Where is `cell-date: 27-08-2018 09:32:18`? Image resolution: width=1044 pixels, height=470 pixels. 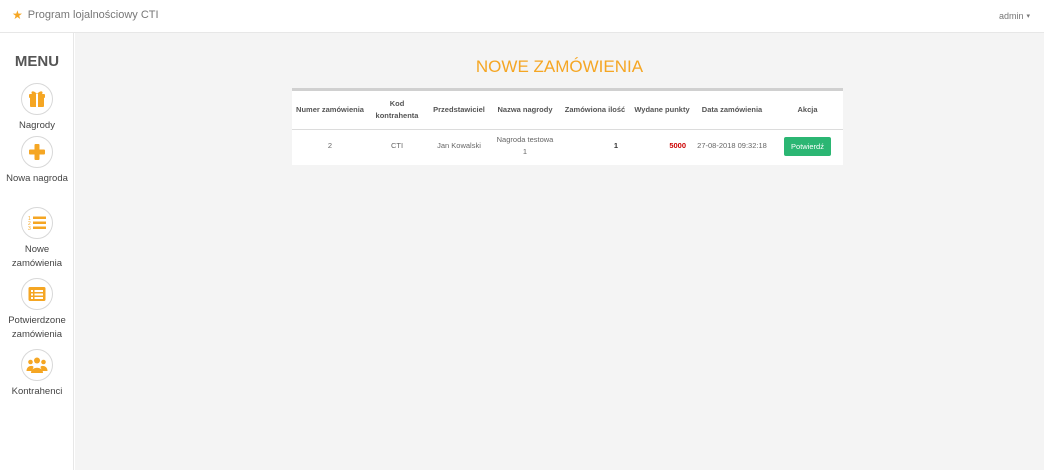 cell-date: 27-08-2018 09:32:18 is located at coordinates (732, 146).